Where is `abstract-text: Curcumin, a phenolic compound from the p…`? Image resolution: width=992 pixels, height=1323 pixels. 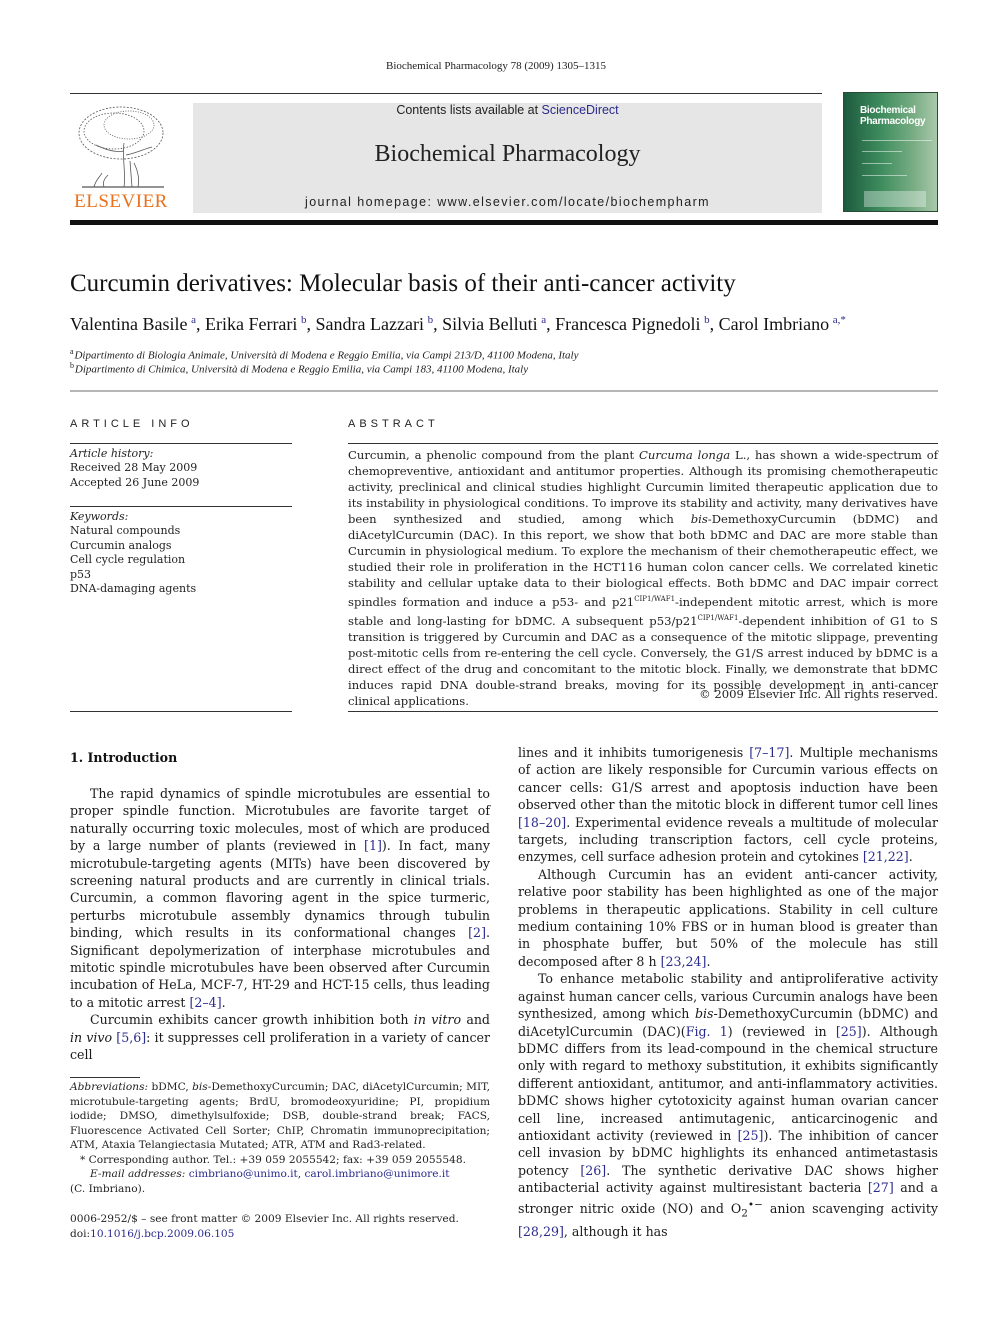 abstract-text: Curcumin, a phenolic compound from the p… is located at coordinates (643, 578).